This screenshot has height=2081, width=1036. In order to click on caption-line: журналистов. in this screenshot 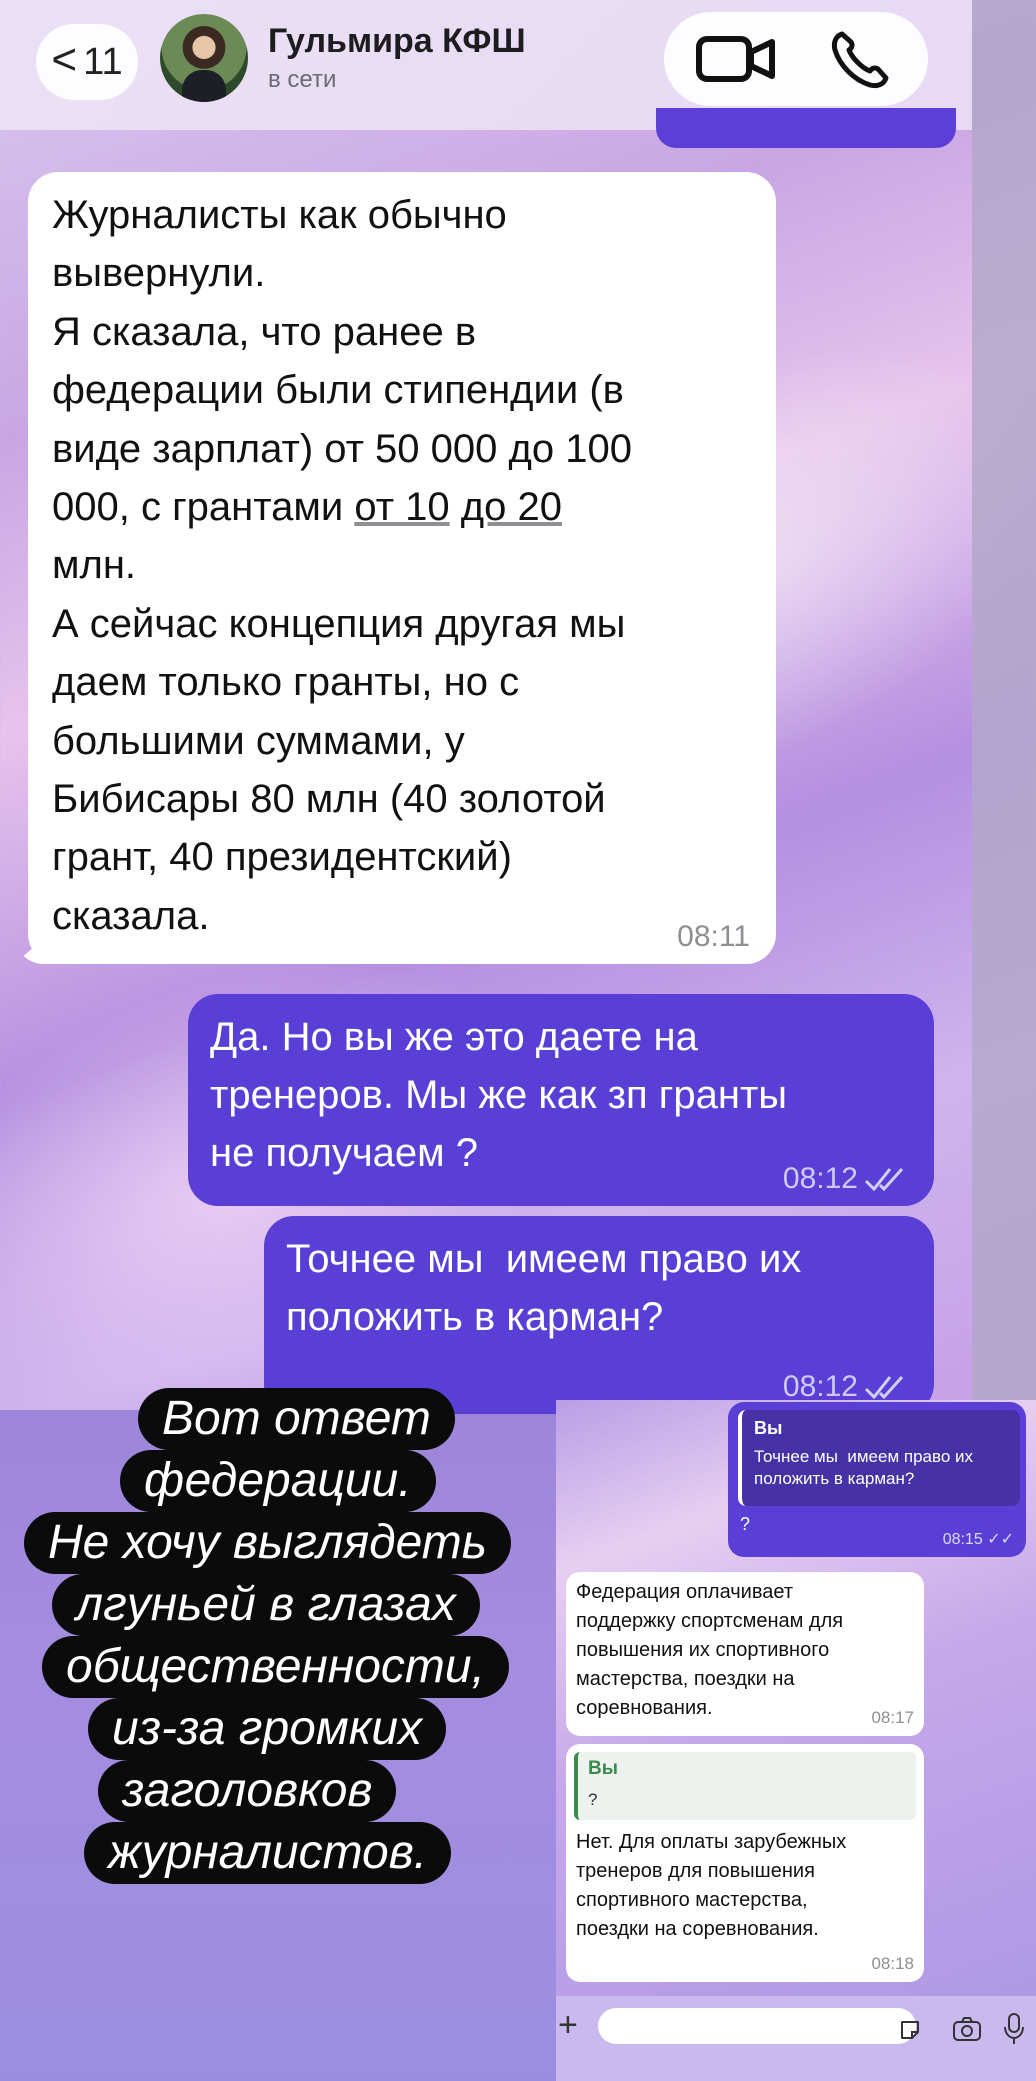, I will do `click(268, 1853)`.